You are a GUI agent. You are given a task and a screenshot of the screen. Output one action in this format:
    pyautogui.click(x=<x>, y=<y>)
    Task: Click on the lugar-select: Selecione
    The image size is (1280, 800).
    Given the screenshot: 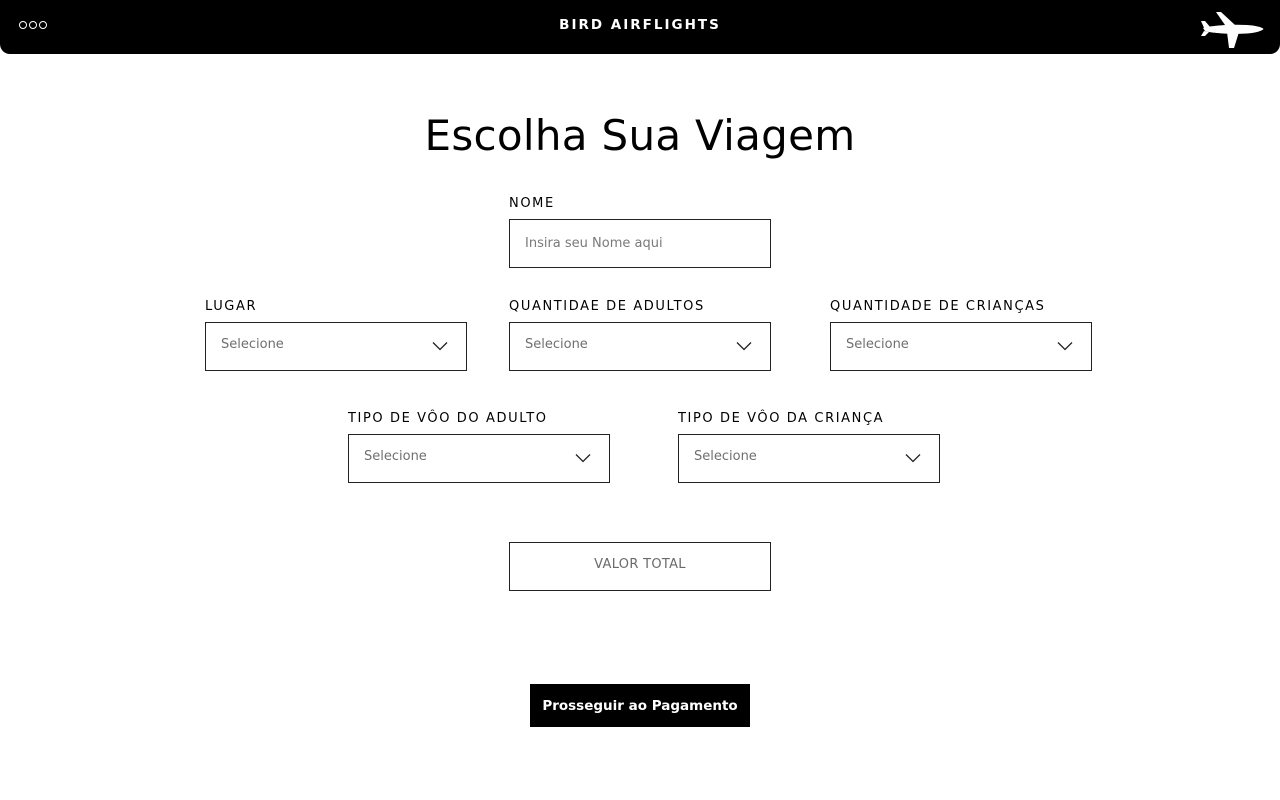 What is the action you would take?
    pyautogui.click(x=336, y=346)
    